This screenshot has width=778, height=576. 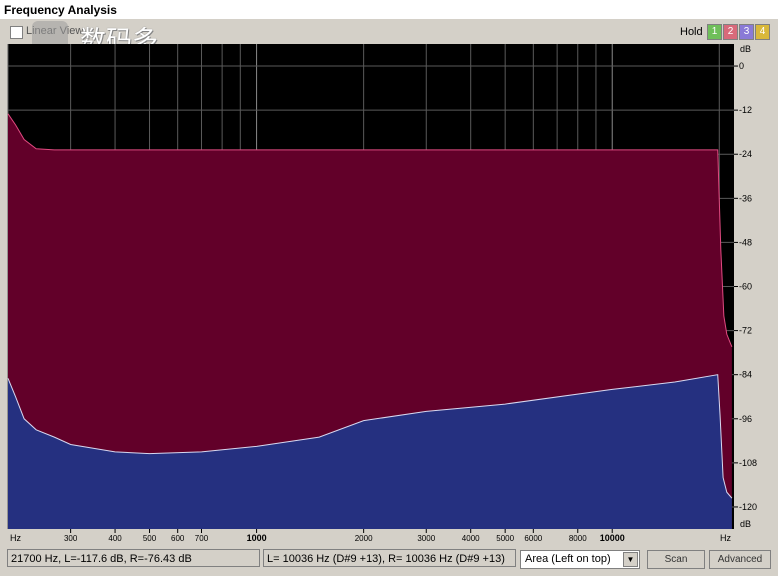 I want to click on db-tick-label: -48, so click(x=745, y=242).